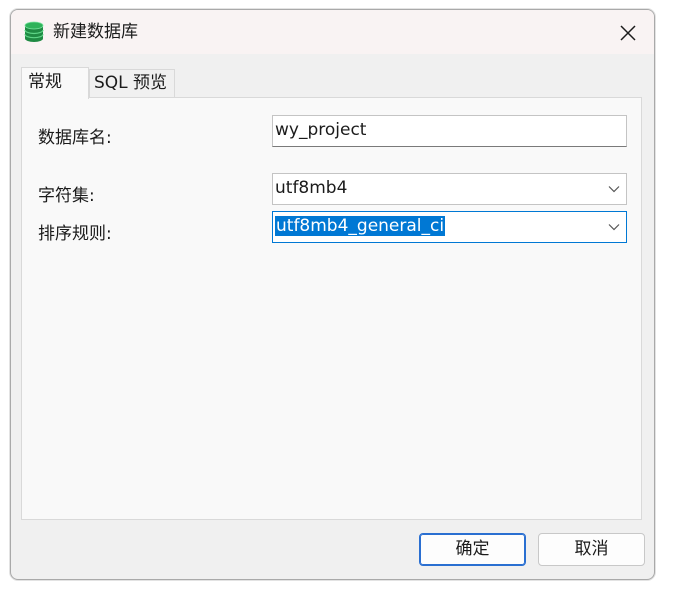 The image size is (679, 602). Describe the element at coordinates (360, 226) in the screenshot. I see `collation-value: utf8mb4_general_ci` at that location.